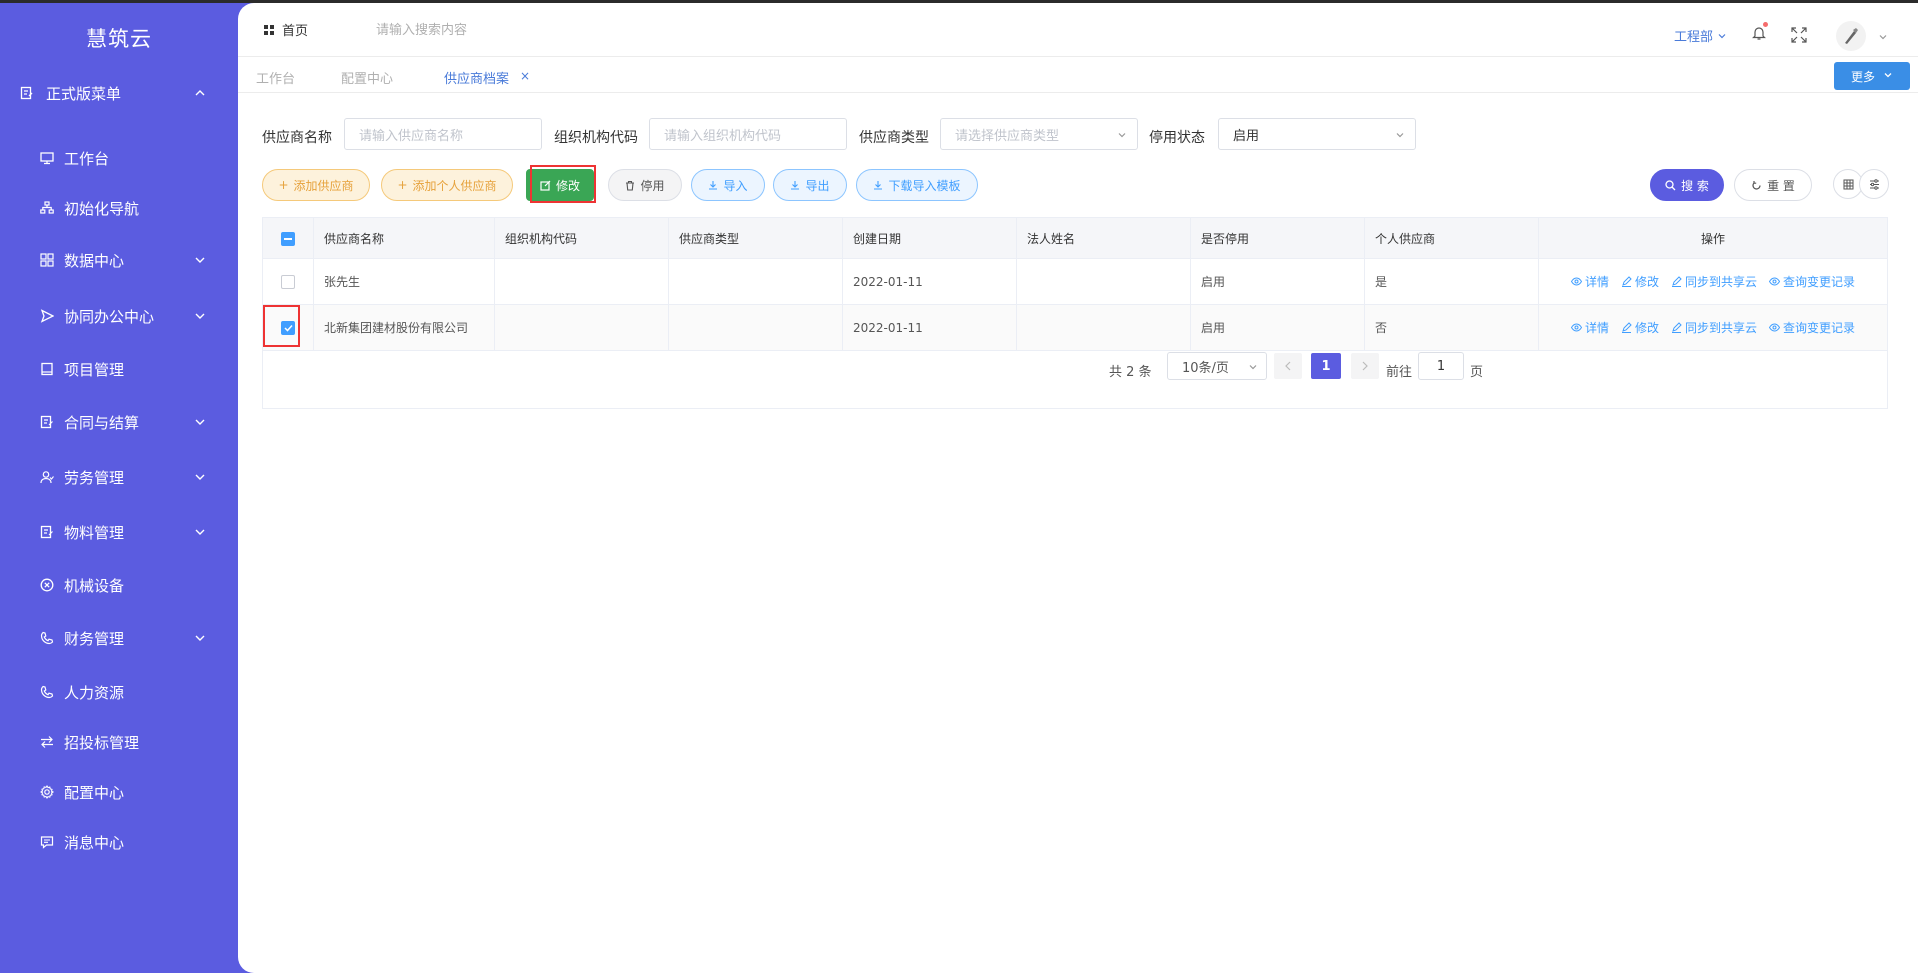 This screenshot has width=1918, height=973. What do you see at coordinates (817, 185) in the screenshot?
I see `export-label: 导出` at bounding box center [817, 185].